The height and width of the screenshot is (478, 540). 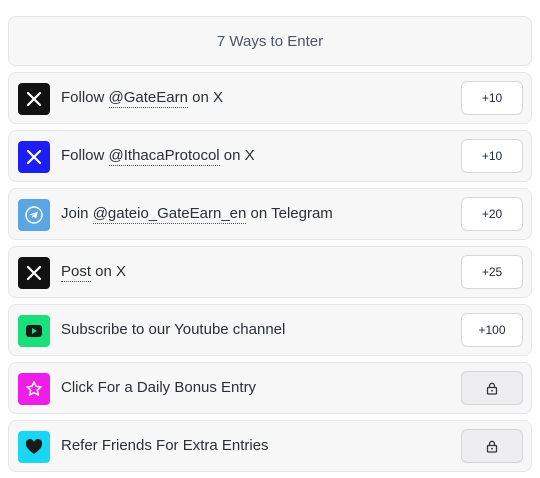 What do you see at coordinates (270, 272) in the screenshot?
I see `entry-row-post-on-x: Post on X +25` at bounding box center [270, 272].